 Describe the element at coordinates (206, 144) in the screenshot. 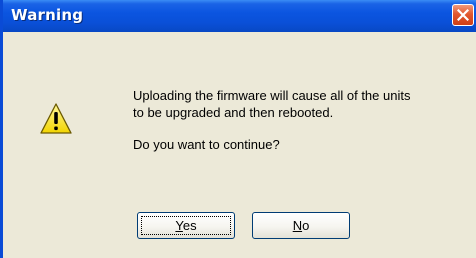

I see `confirm-question: Do you want to continue?` at that location.